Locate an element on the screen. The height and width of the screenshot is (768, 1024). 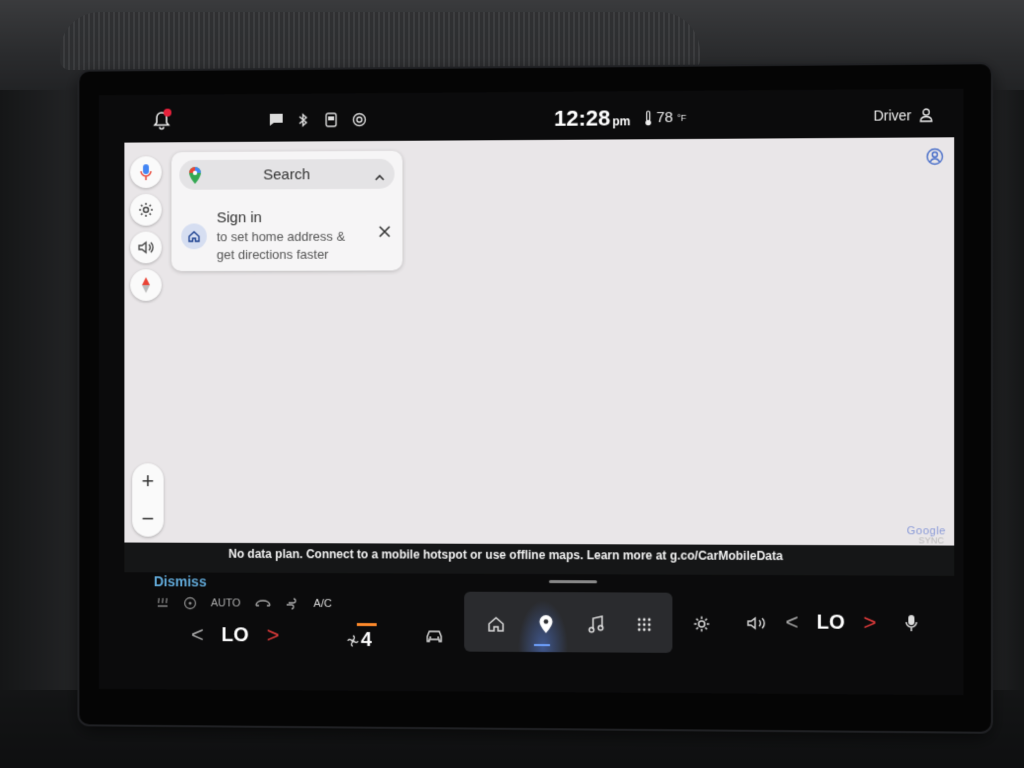
volume-icon is located at coordinates (757, 623).